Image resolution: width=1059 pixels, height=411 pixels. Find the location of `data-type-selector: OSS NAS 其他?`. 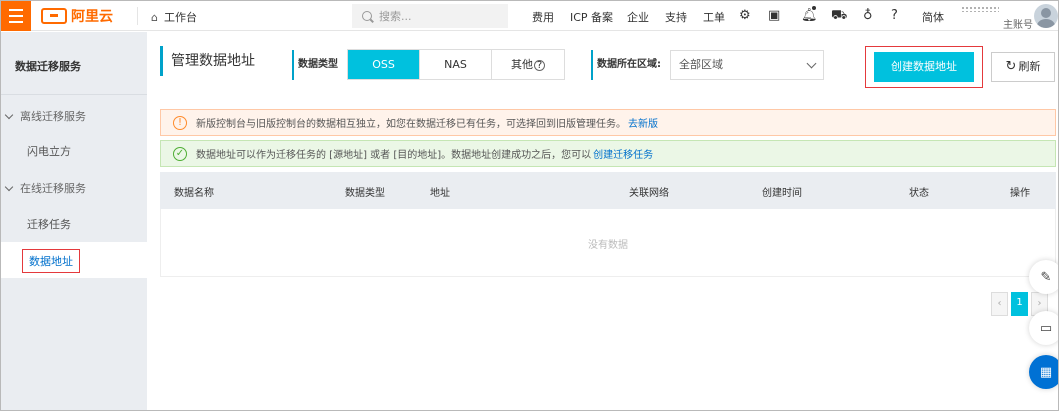

data-type-selector: OSS NAS 其他? is located at coordinates (456, 64).